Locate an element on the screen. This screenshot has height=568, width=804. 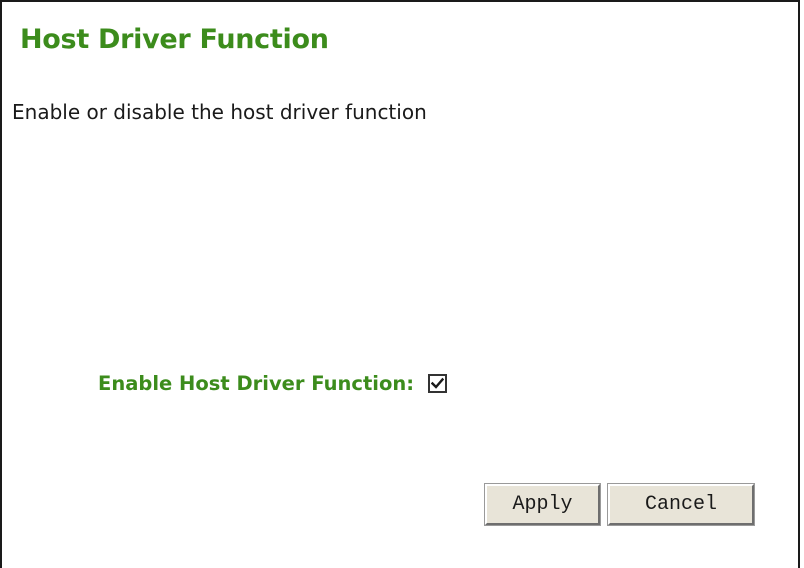
cancel-button: Cancel is located at coordinates (681, 504).